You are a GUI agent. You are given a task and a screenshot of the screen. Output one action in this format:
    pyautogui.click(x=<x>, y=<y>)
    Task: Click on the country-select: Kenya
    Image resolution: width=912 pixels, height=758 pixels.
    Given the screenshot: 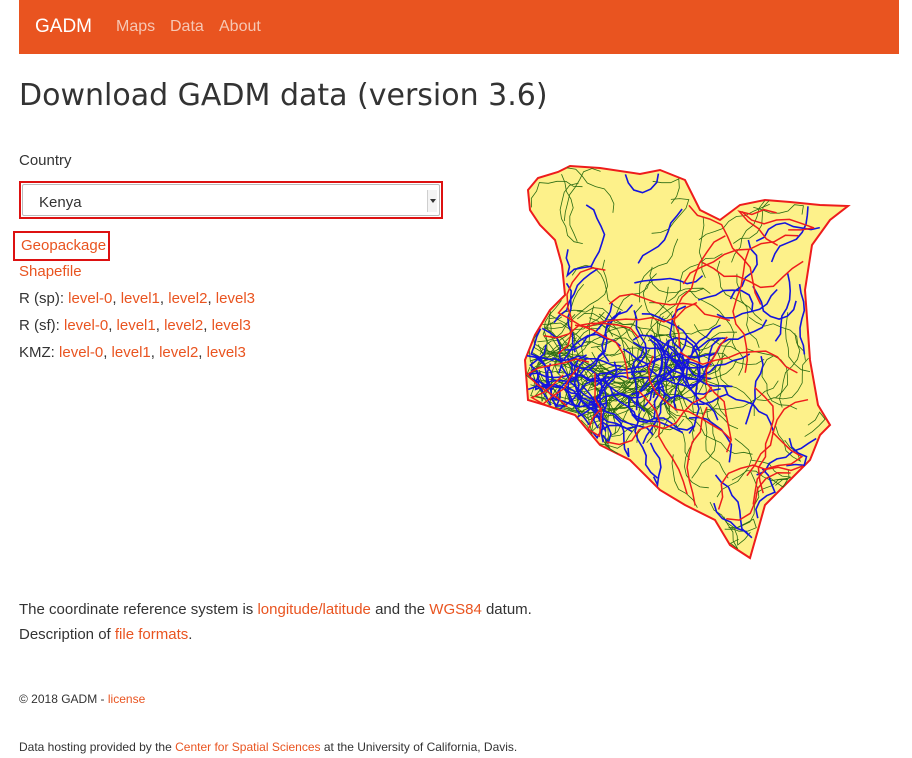 What is the action you would take?
    pyautogui.click(x=231, y=200)
    